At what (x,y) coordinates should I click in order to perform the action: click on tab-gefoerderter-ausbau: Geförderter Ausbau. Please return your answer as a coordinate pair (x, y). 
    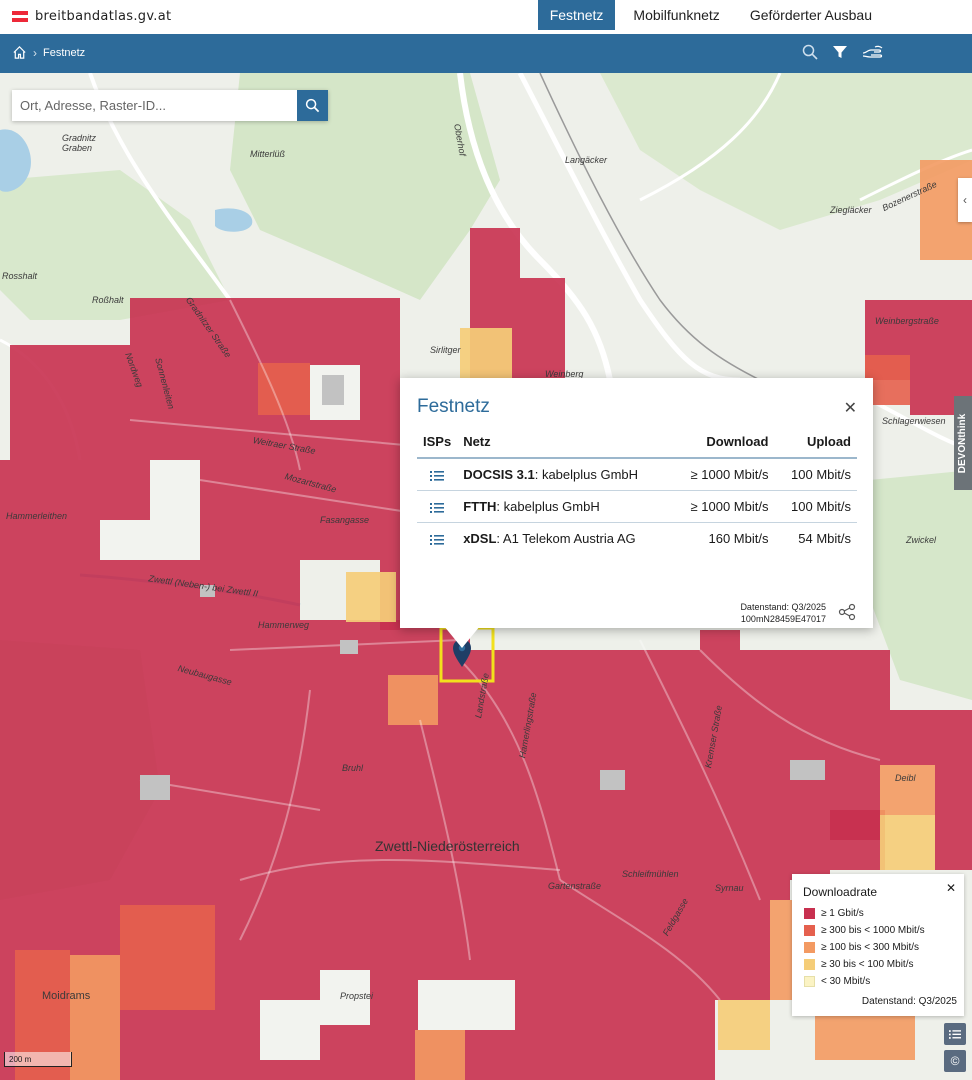
    Looking at the image, I should click on (811, 15).